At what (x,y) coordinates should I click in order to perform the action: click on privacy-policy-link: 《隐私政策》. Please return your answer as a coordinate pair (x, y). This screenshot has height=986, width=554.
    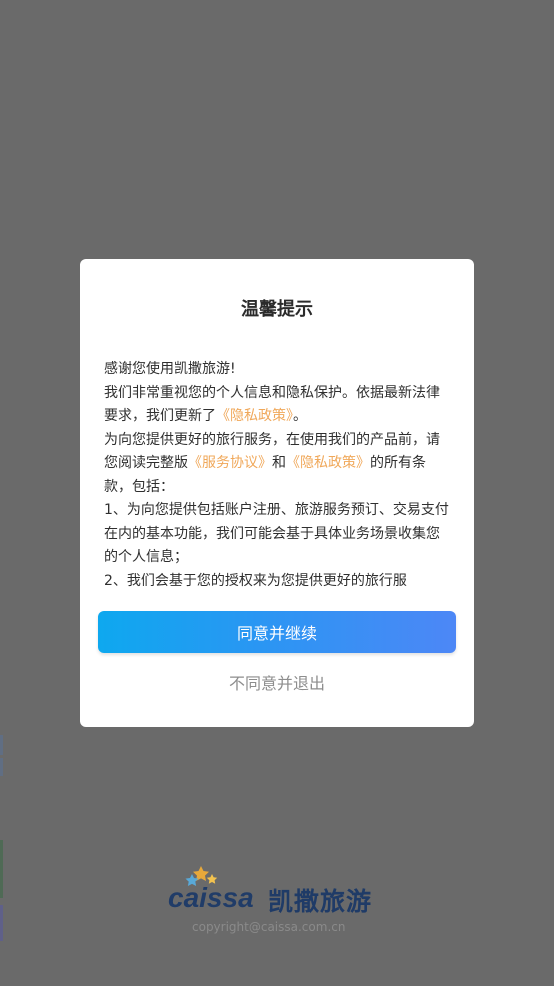
    Looking at the image, I should click on (254, 416).